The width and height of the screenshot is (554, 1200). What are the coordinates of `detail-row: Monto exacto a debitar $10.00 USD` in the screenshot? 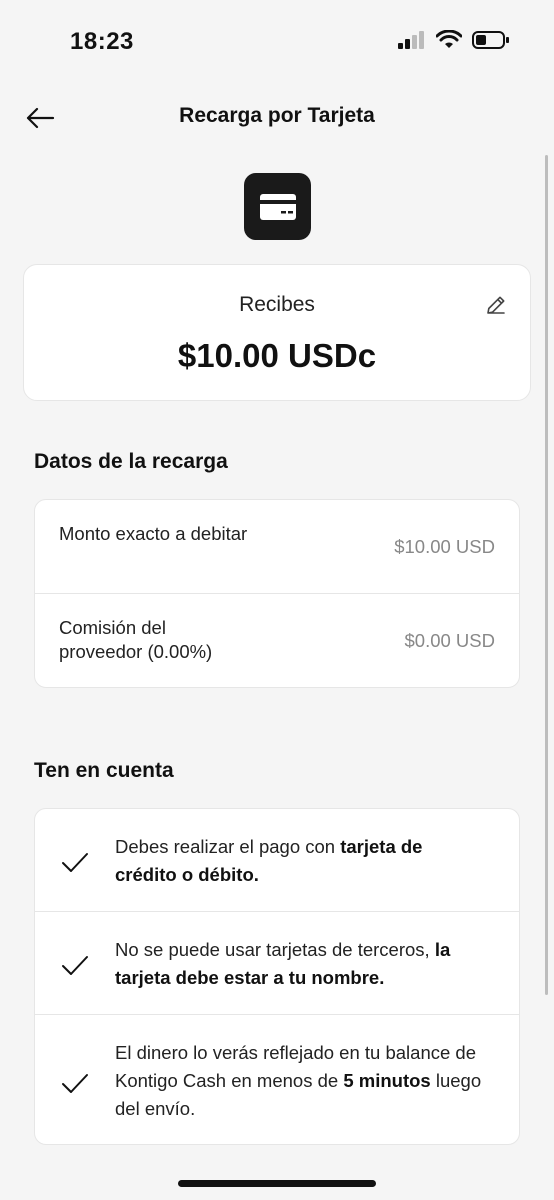 It's located at (277, 547).